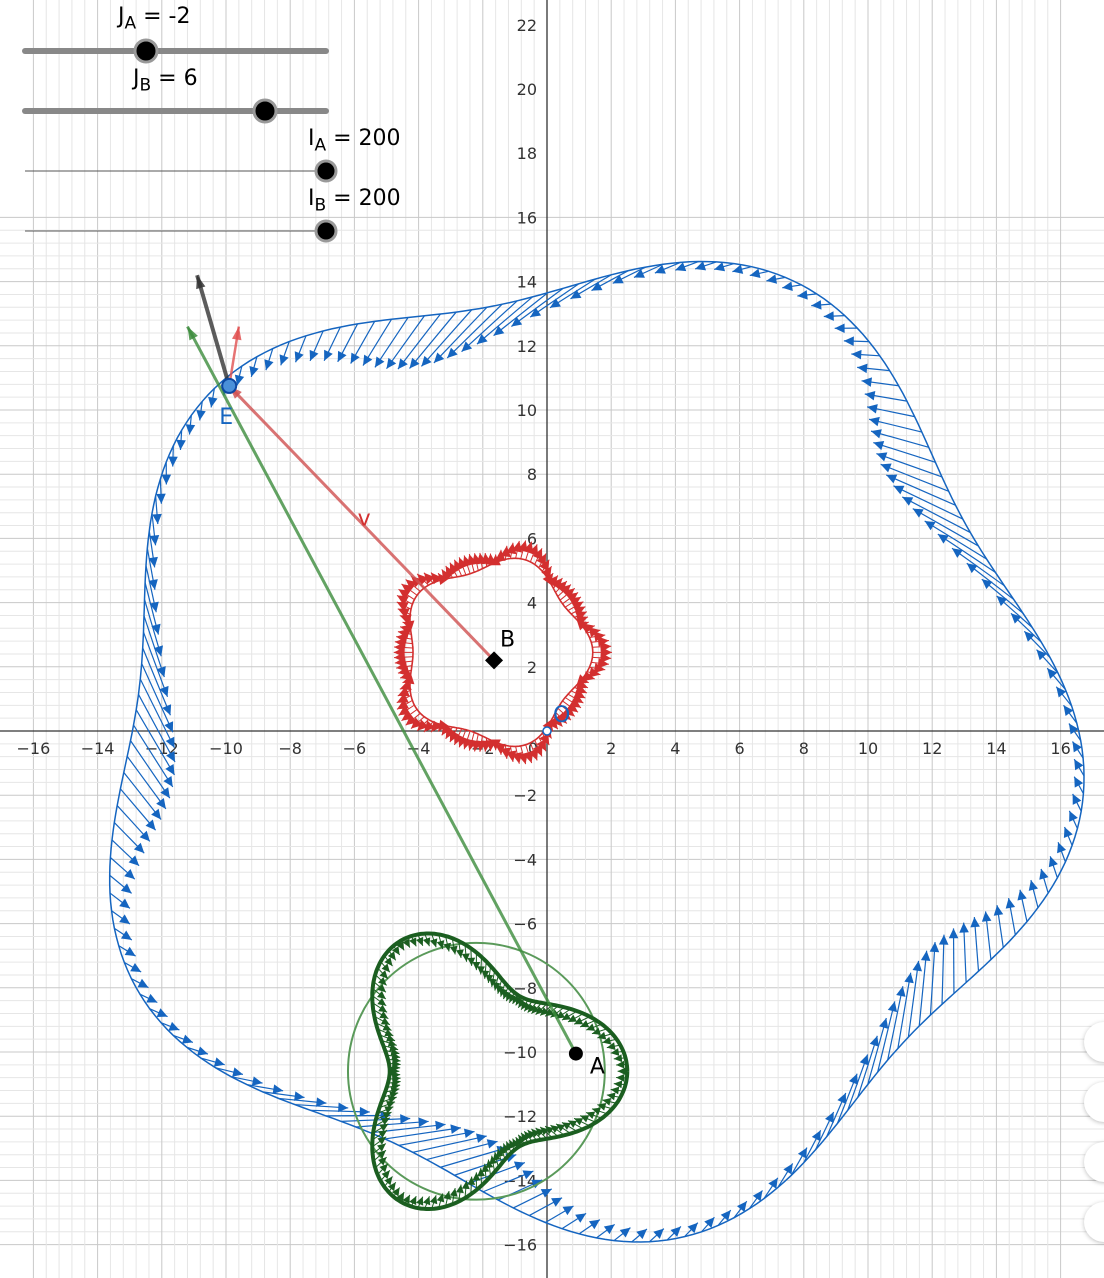 This screenshot has height=1278, width=1104. What do you see at coordinates (868, 748) in the screenshot?
I see `x-tick-label: 10` at bounding box center [868, 748].